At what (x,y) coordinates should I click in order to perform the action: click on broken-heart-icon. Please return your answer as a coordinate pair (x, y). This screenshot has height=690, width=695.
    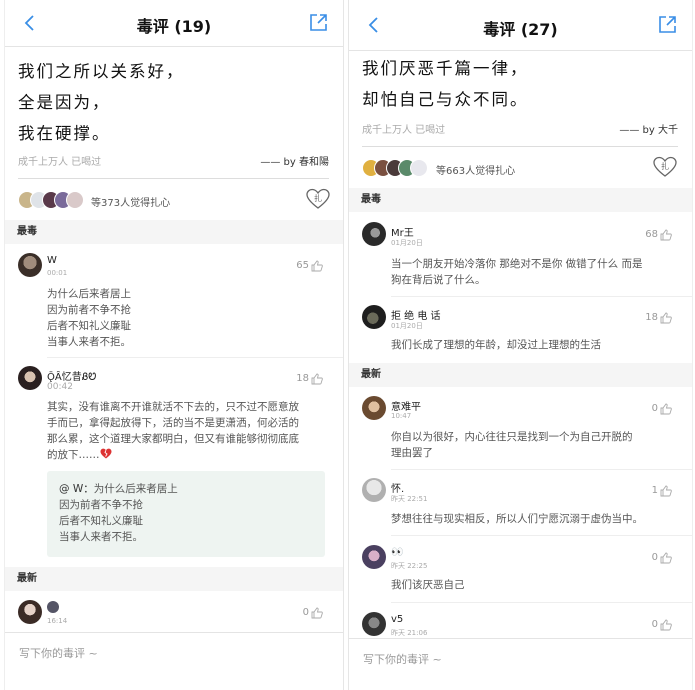
    Looking at the image, I should click on (105, 453).